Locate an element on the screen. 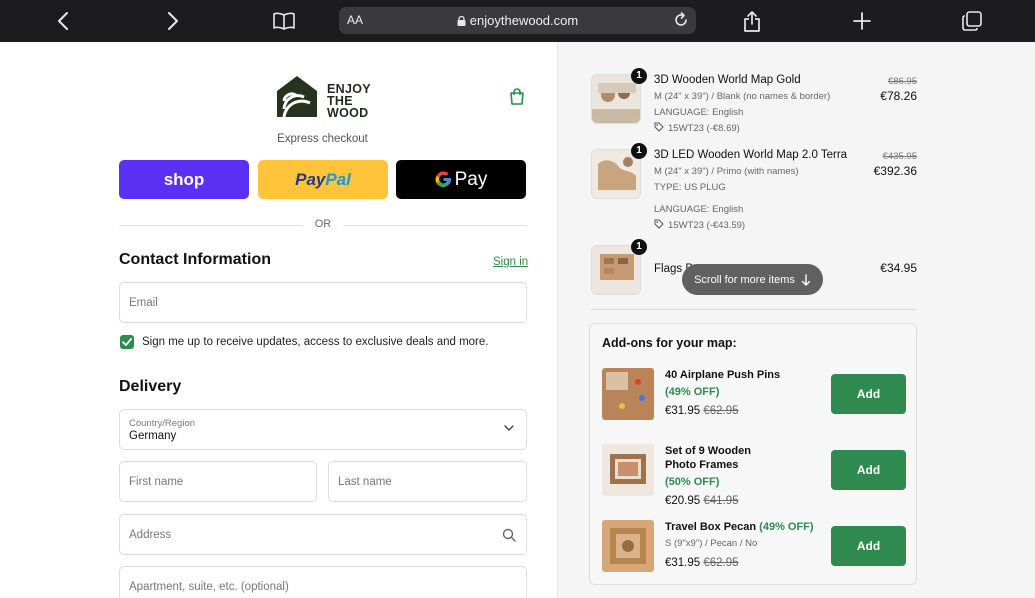 This screenshot has width=1035, height=598. addon-title: Travel Box Pecan (49% OFF) is located at coordinates (739, 527).